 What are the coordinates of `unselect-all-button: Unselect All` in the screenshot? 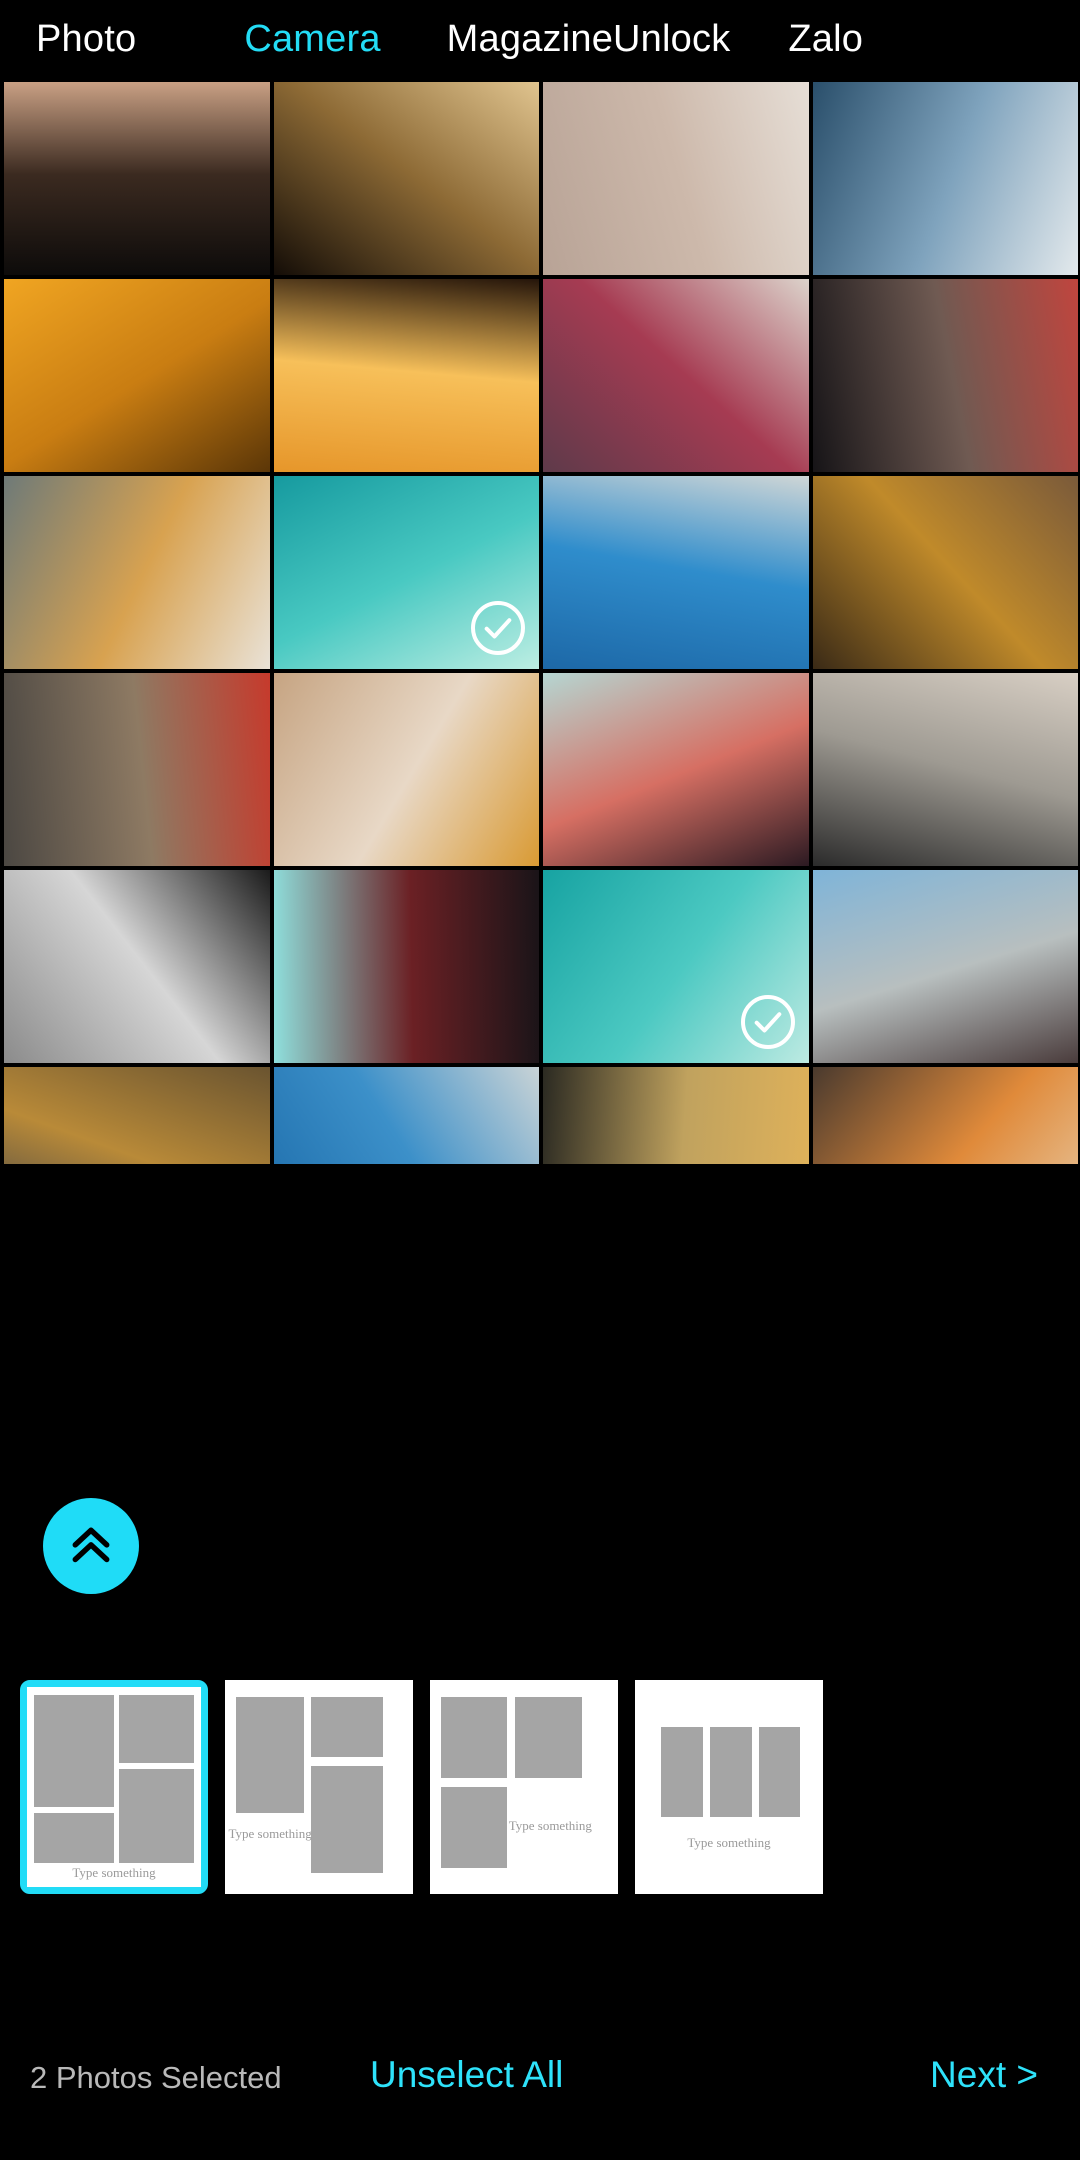 It's located at (466, 2075).